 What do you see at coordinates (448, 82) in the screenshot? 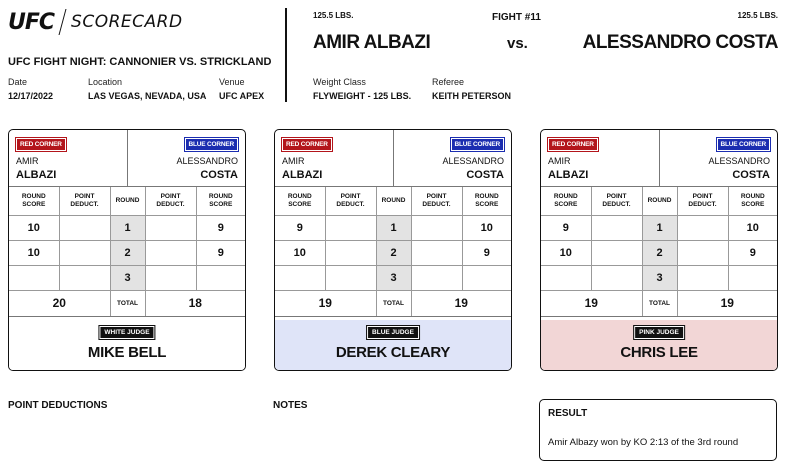
I see `referee-label: Referee` at bounding box center [448, 82].